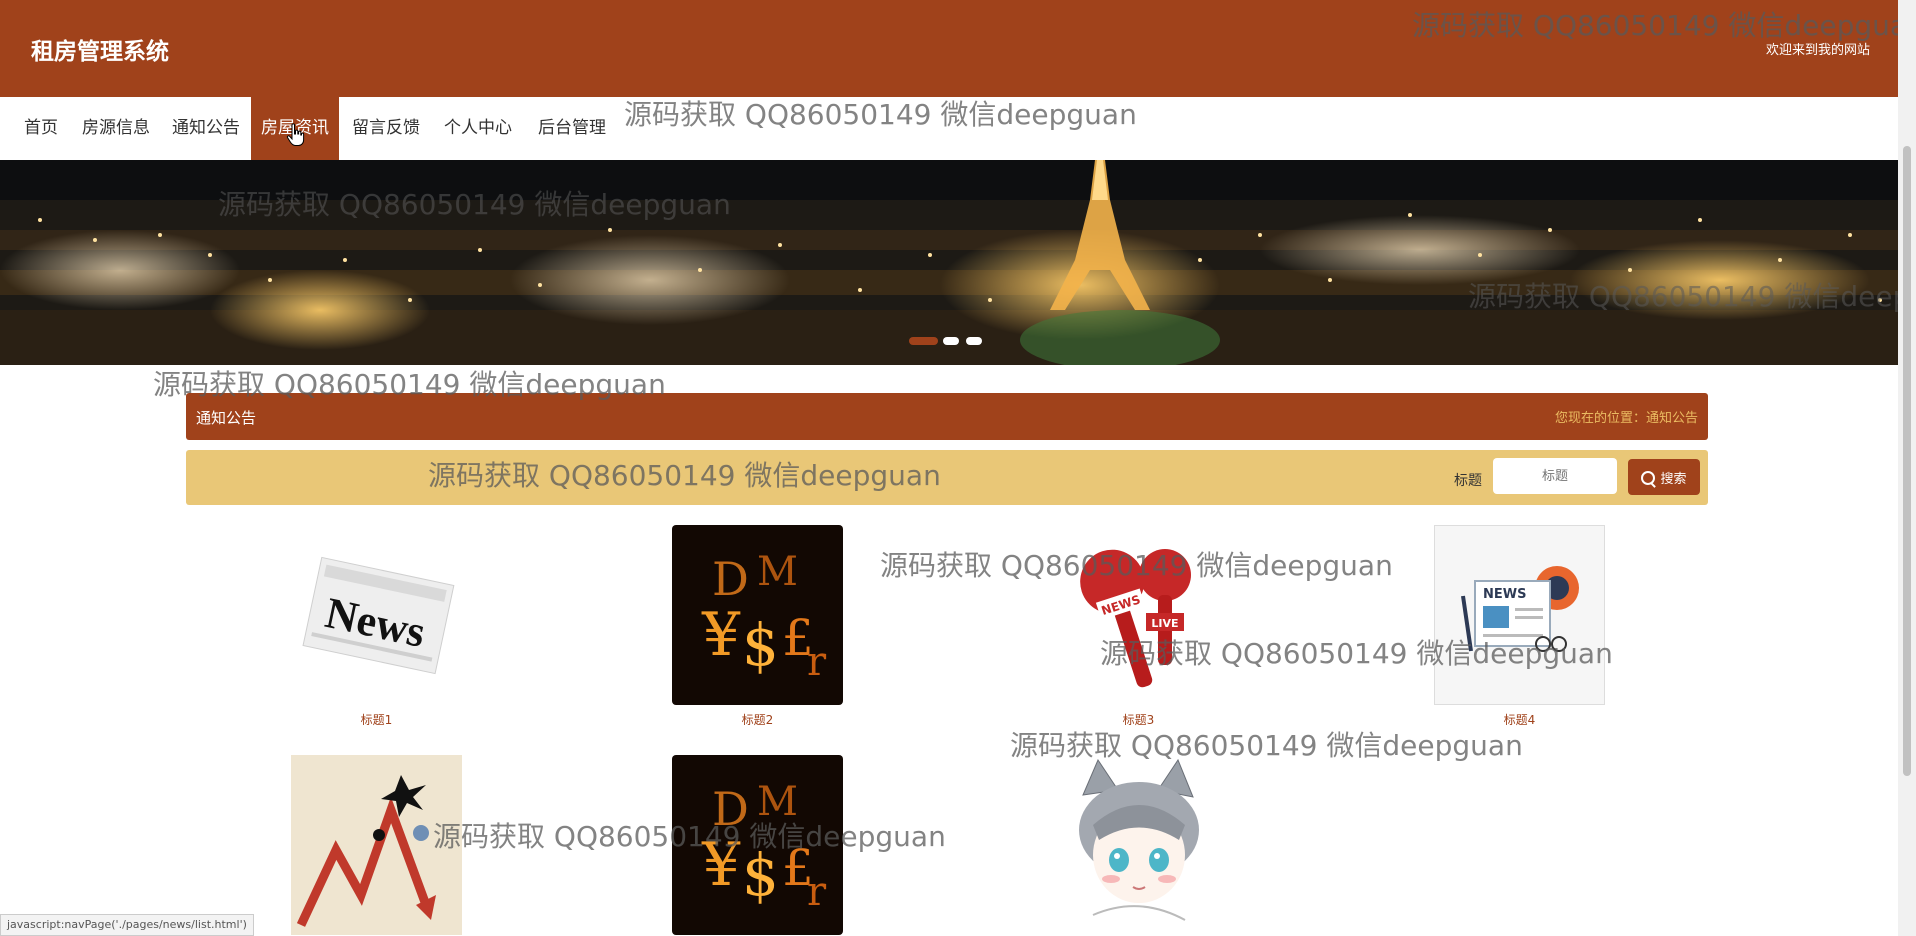 This screenshot has width=1916, height=936. I want to click on search-label: 标题, so click(1468, 481).